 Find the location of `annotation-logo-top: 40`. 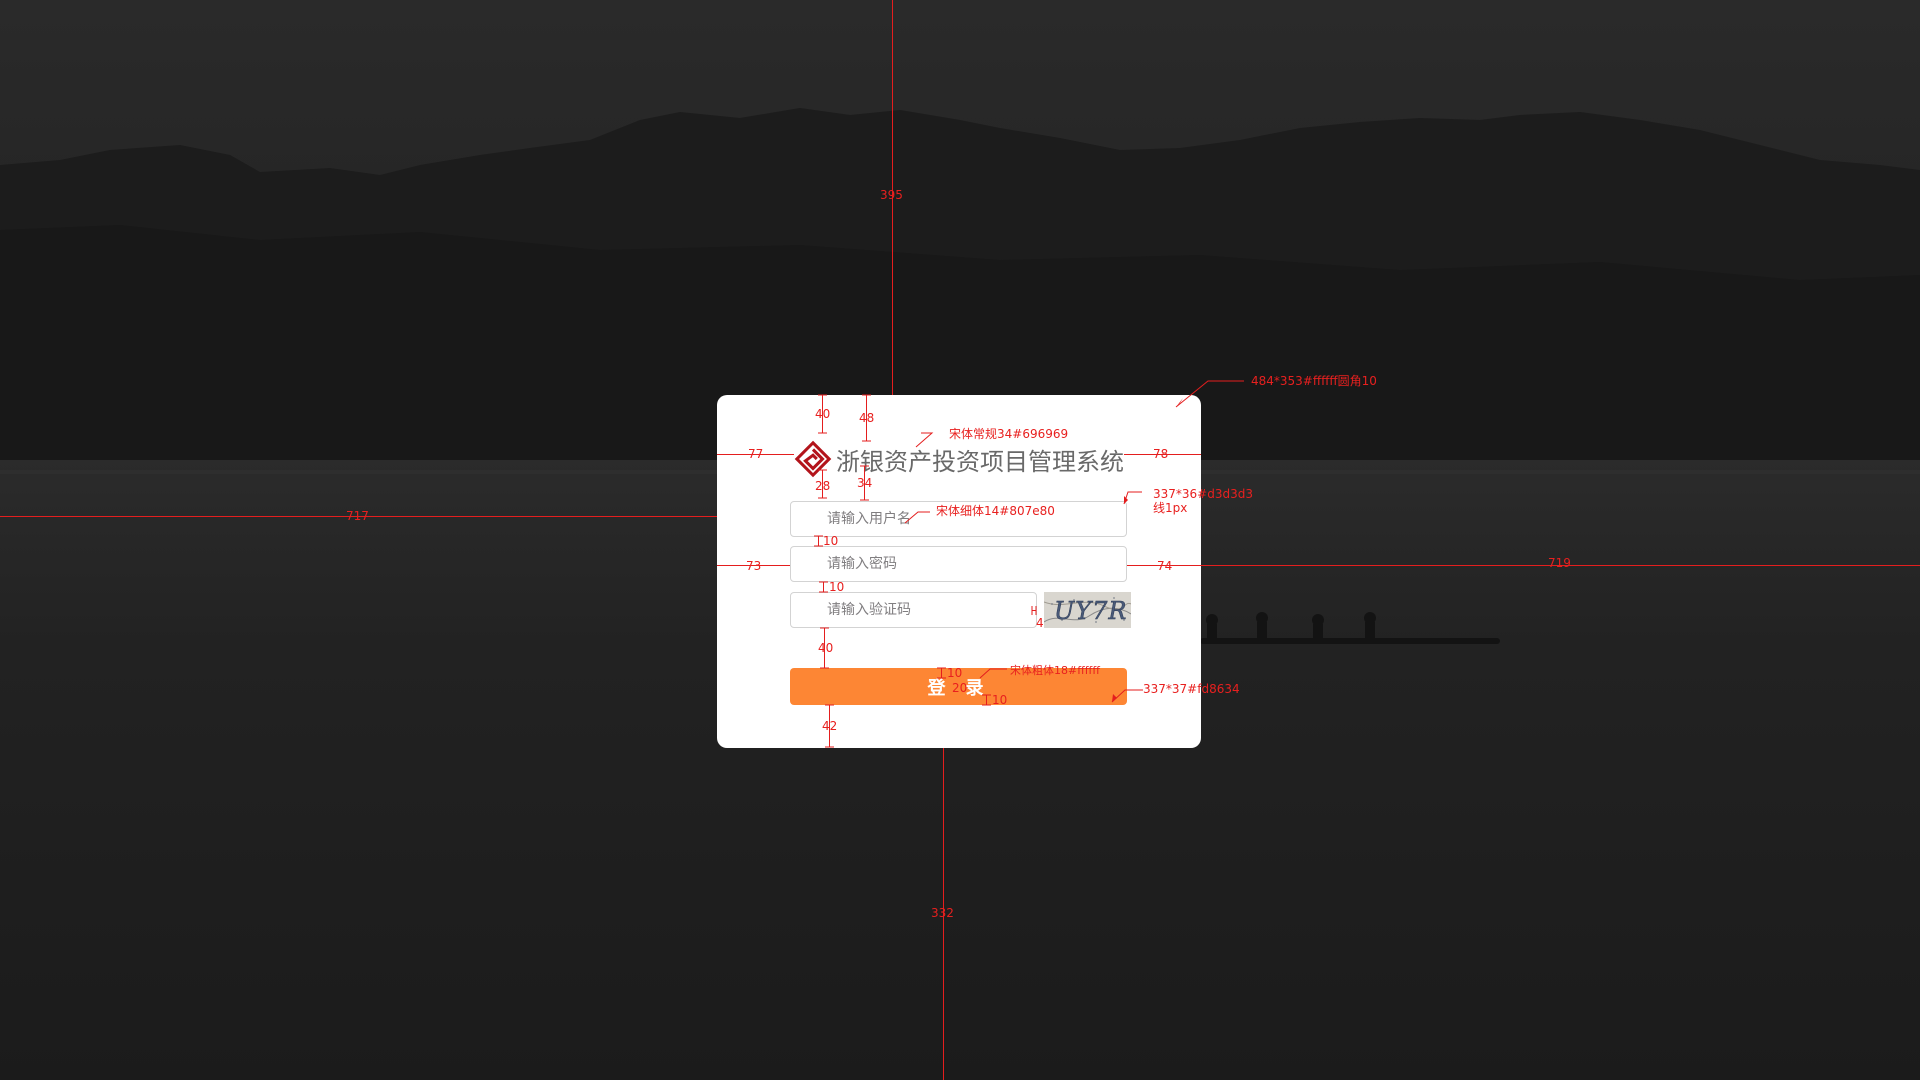

annotation-logo-top: 40 is located at coordinates (823, 414).